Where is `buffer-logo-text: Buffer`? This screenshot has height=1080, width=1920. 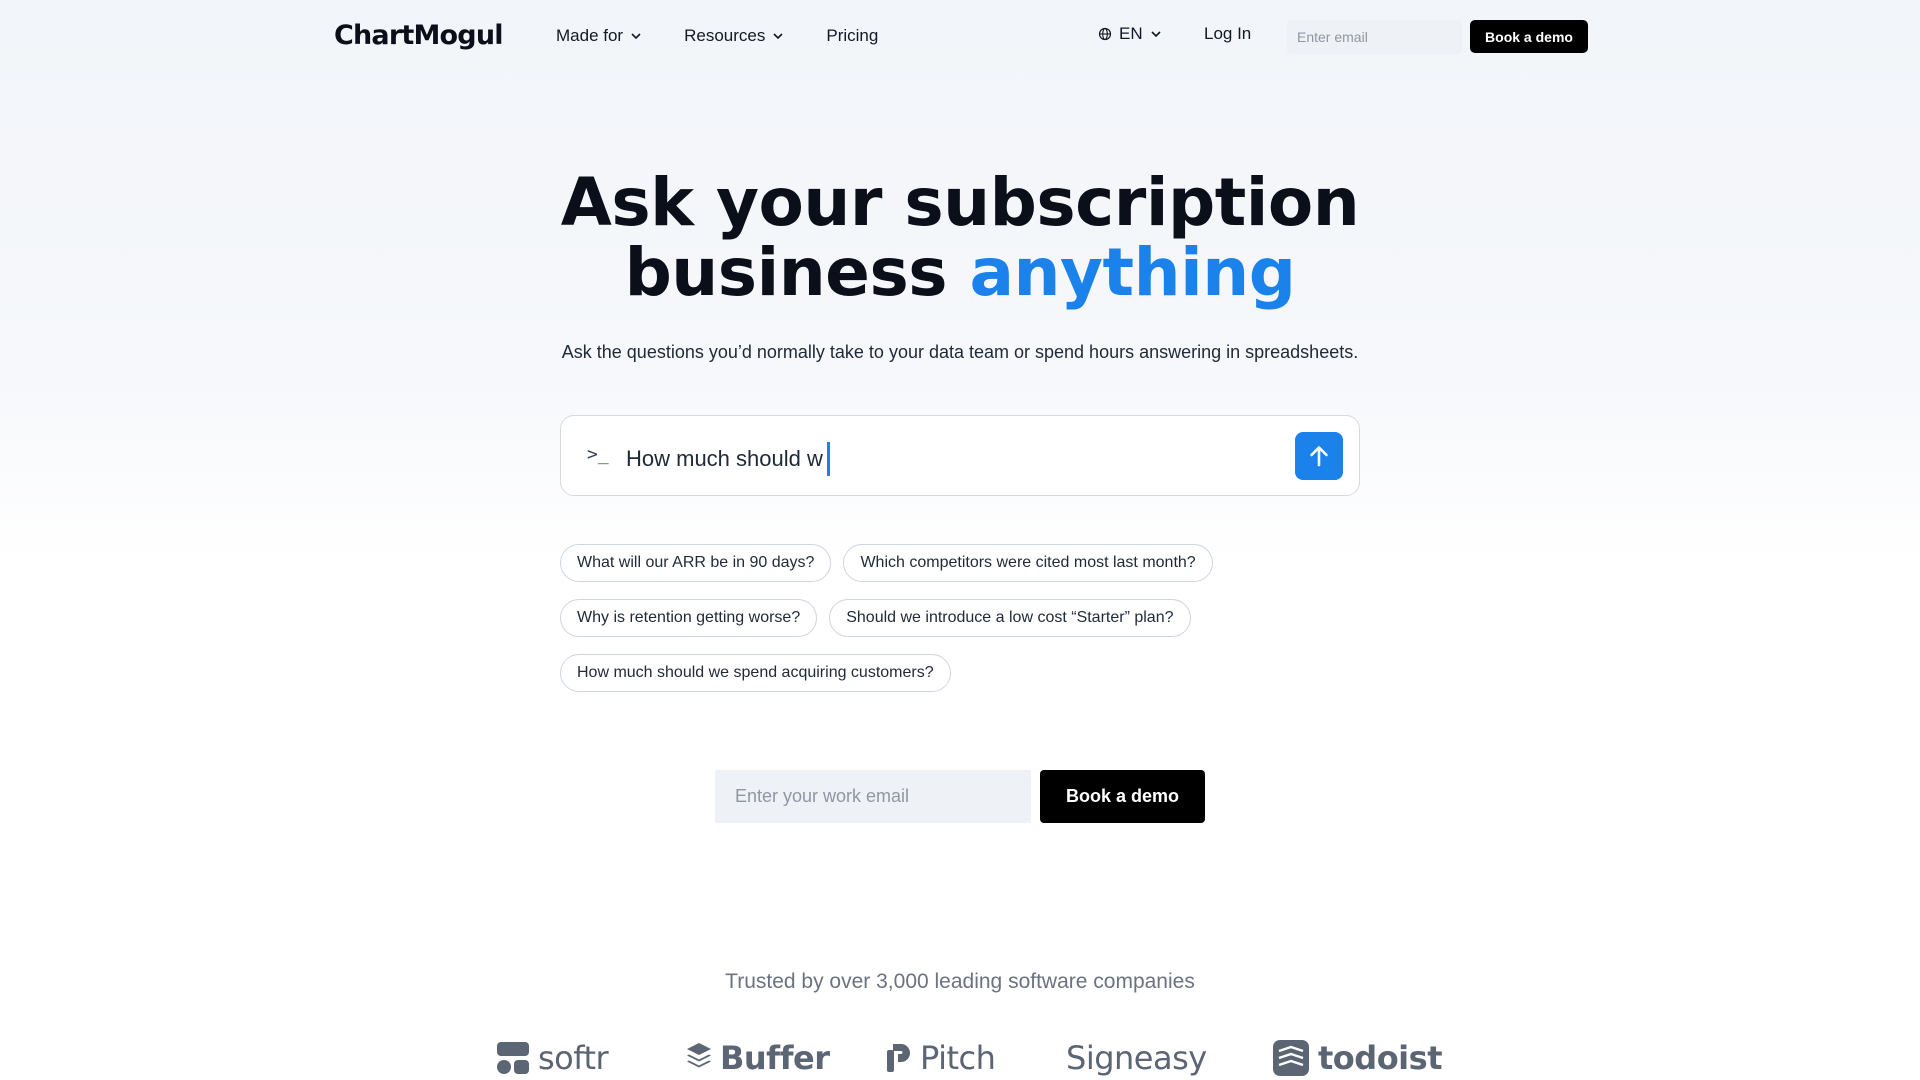 buffer-logo-text: Buffer is located at coordinates (775, 1058).